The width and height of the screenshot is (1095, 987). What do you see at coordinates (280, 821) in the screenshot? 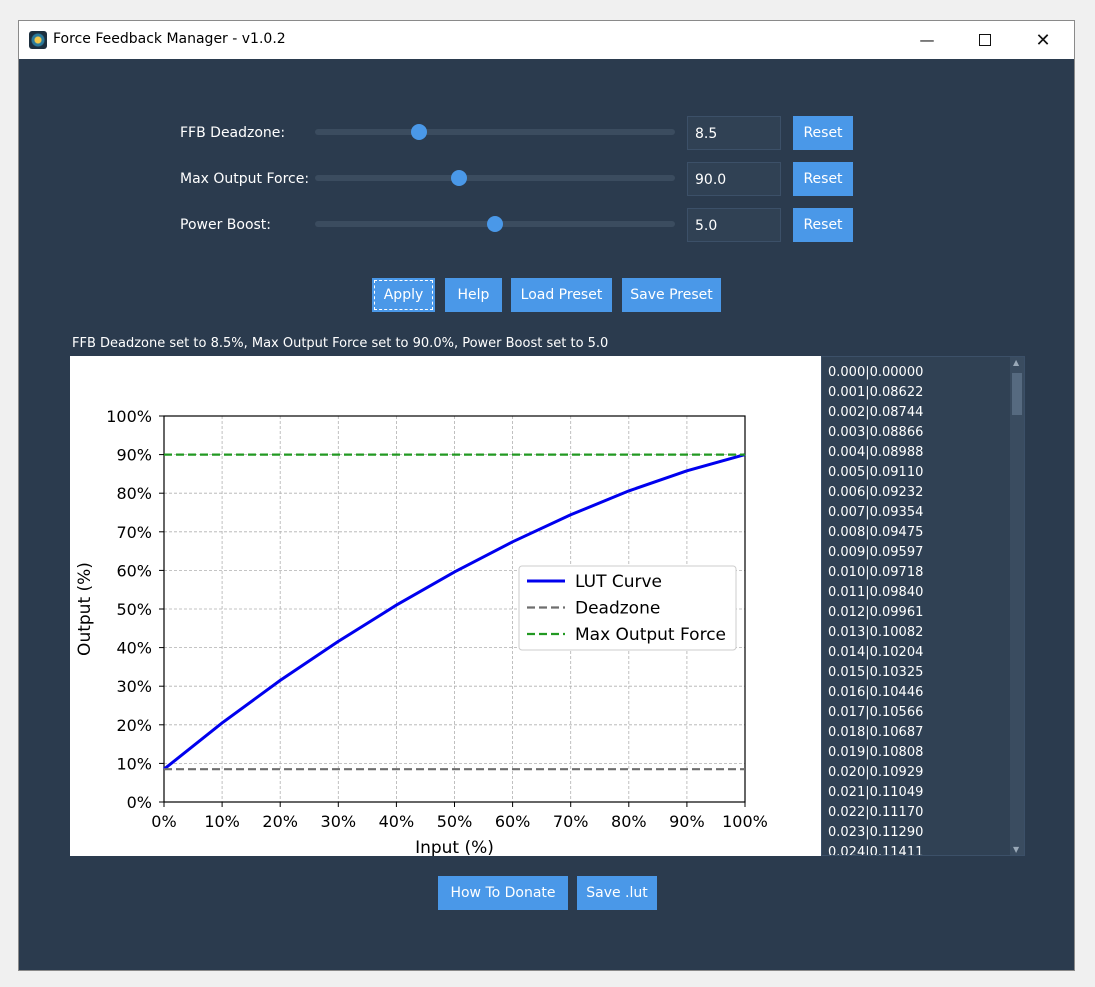
I see `x-tick-label: 20%` at bounding box center [280, 821].